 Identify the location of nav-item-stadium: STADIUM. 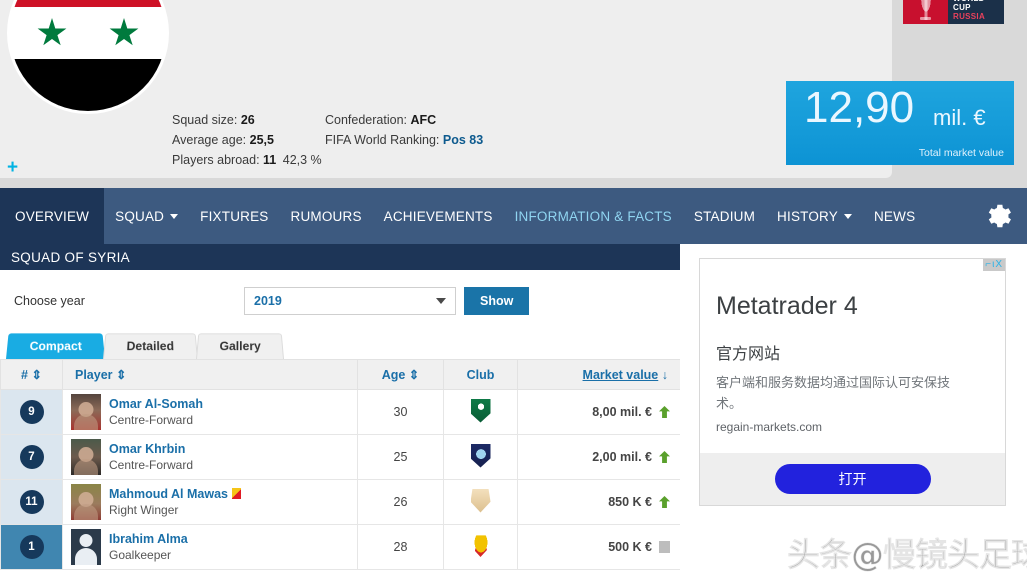
(724, 216).